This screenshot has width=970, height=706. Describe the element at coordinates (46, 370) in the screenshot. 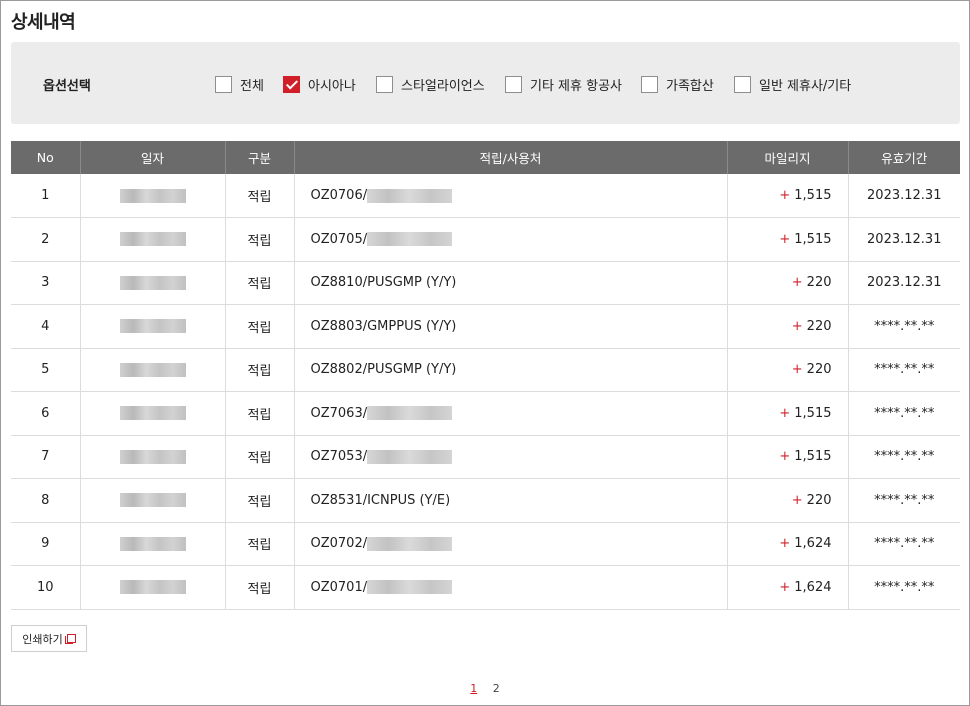

I see `cell-no: 5` at that location.